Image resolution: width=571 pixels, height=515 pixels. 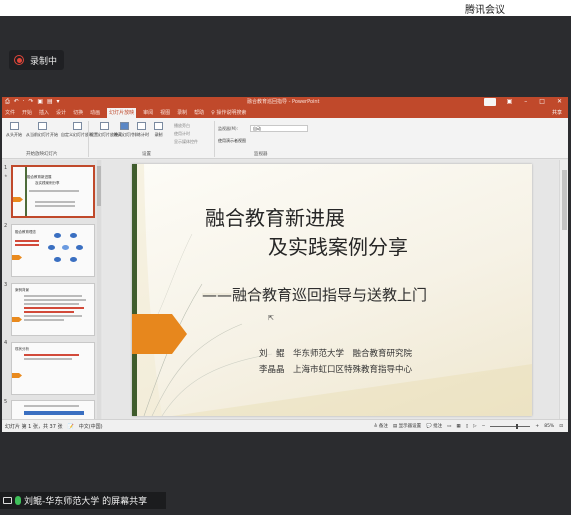 I want to click on zoom-out-icon: −, so click(x=484, y=426).